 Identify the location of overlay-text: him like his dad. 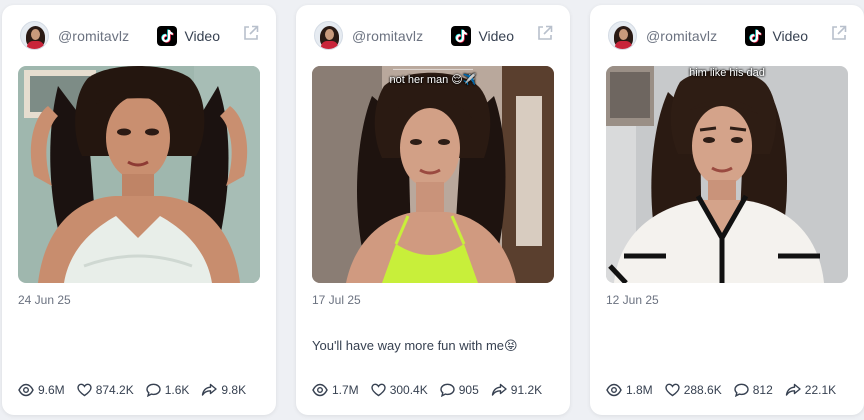
(727, 73).